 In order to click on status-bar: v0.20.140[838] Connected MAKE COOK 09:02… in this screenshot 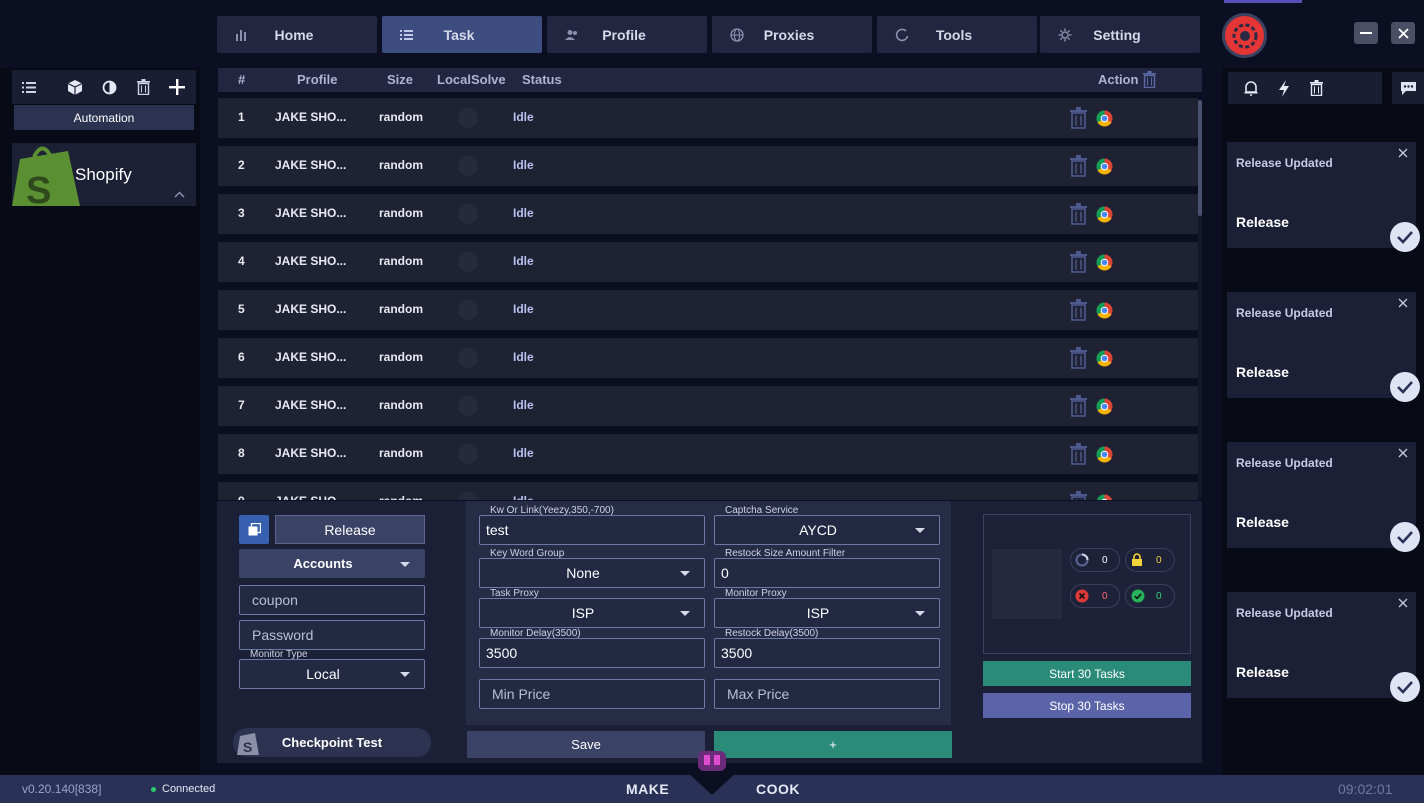, I will do `click(712, 777)`.